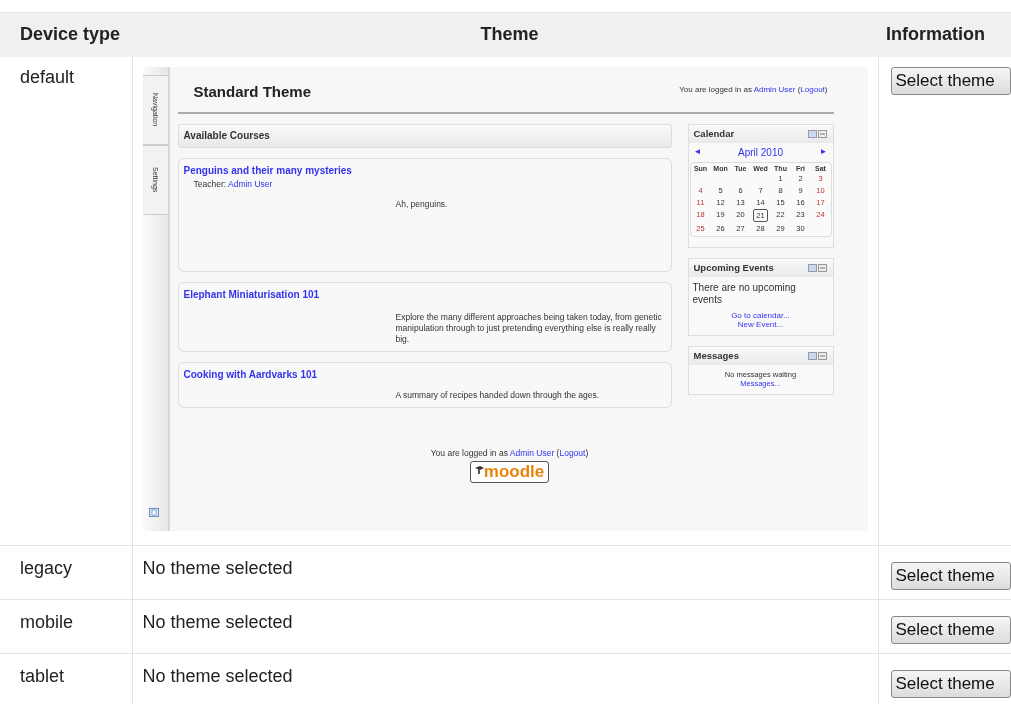 This screenshot has height=704, width=1011. What do you see at coordinates (514, 471) in the screenshot?
I see `logo-text: moodle` at bounding box center [514, 471].